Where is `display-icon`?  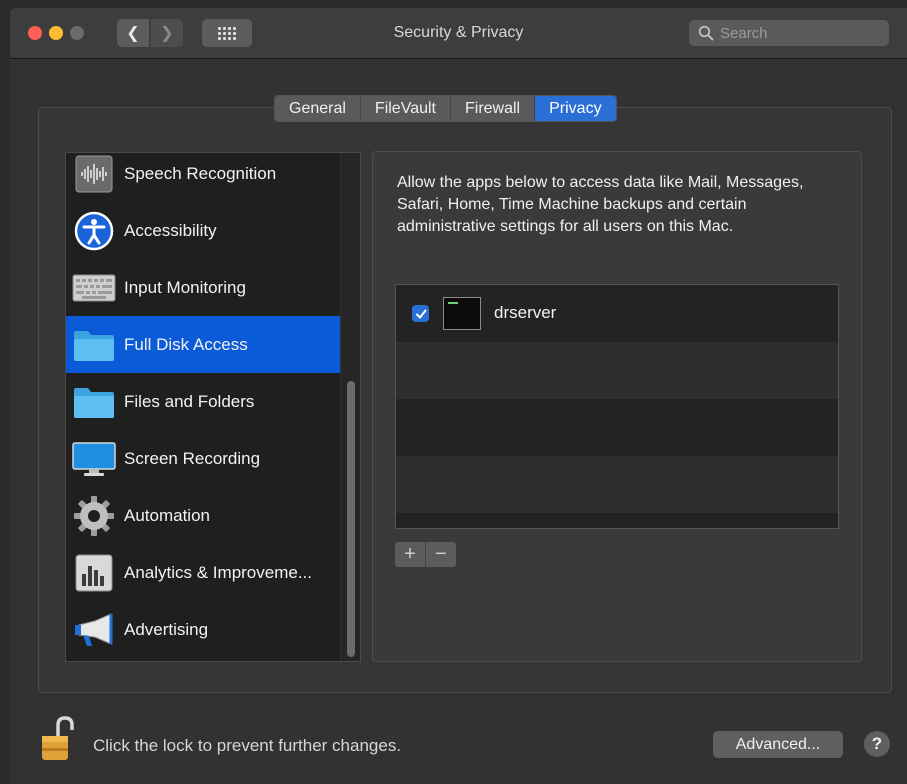
display-icon is located at coordinates (94, 459).